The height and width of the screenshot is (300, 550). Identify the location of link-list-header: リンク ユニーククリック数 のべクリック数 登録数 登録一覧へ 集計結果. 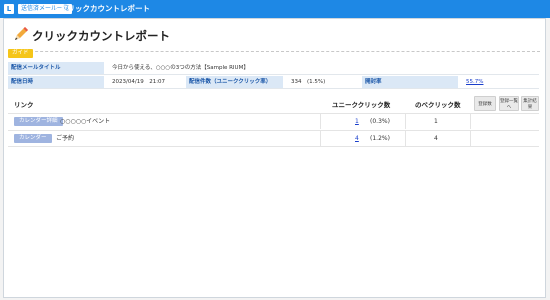
(273, 104).